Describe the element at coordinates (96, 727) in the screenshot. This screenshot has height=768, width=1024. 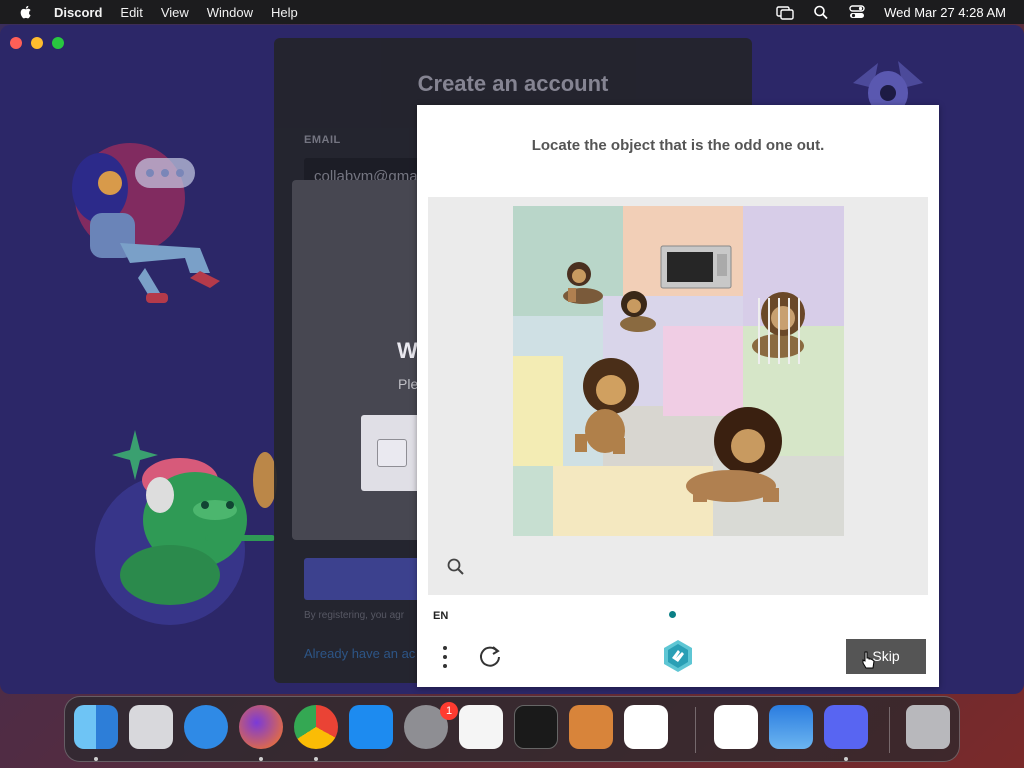
I see `dock-finder-icon` at that location.